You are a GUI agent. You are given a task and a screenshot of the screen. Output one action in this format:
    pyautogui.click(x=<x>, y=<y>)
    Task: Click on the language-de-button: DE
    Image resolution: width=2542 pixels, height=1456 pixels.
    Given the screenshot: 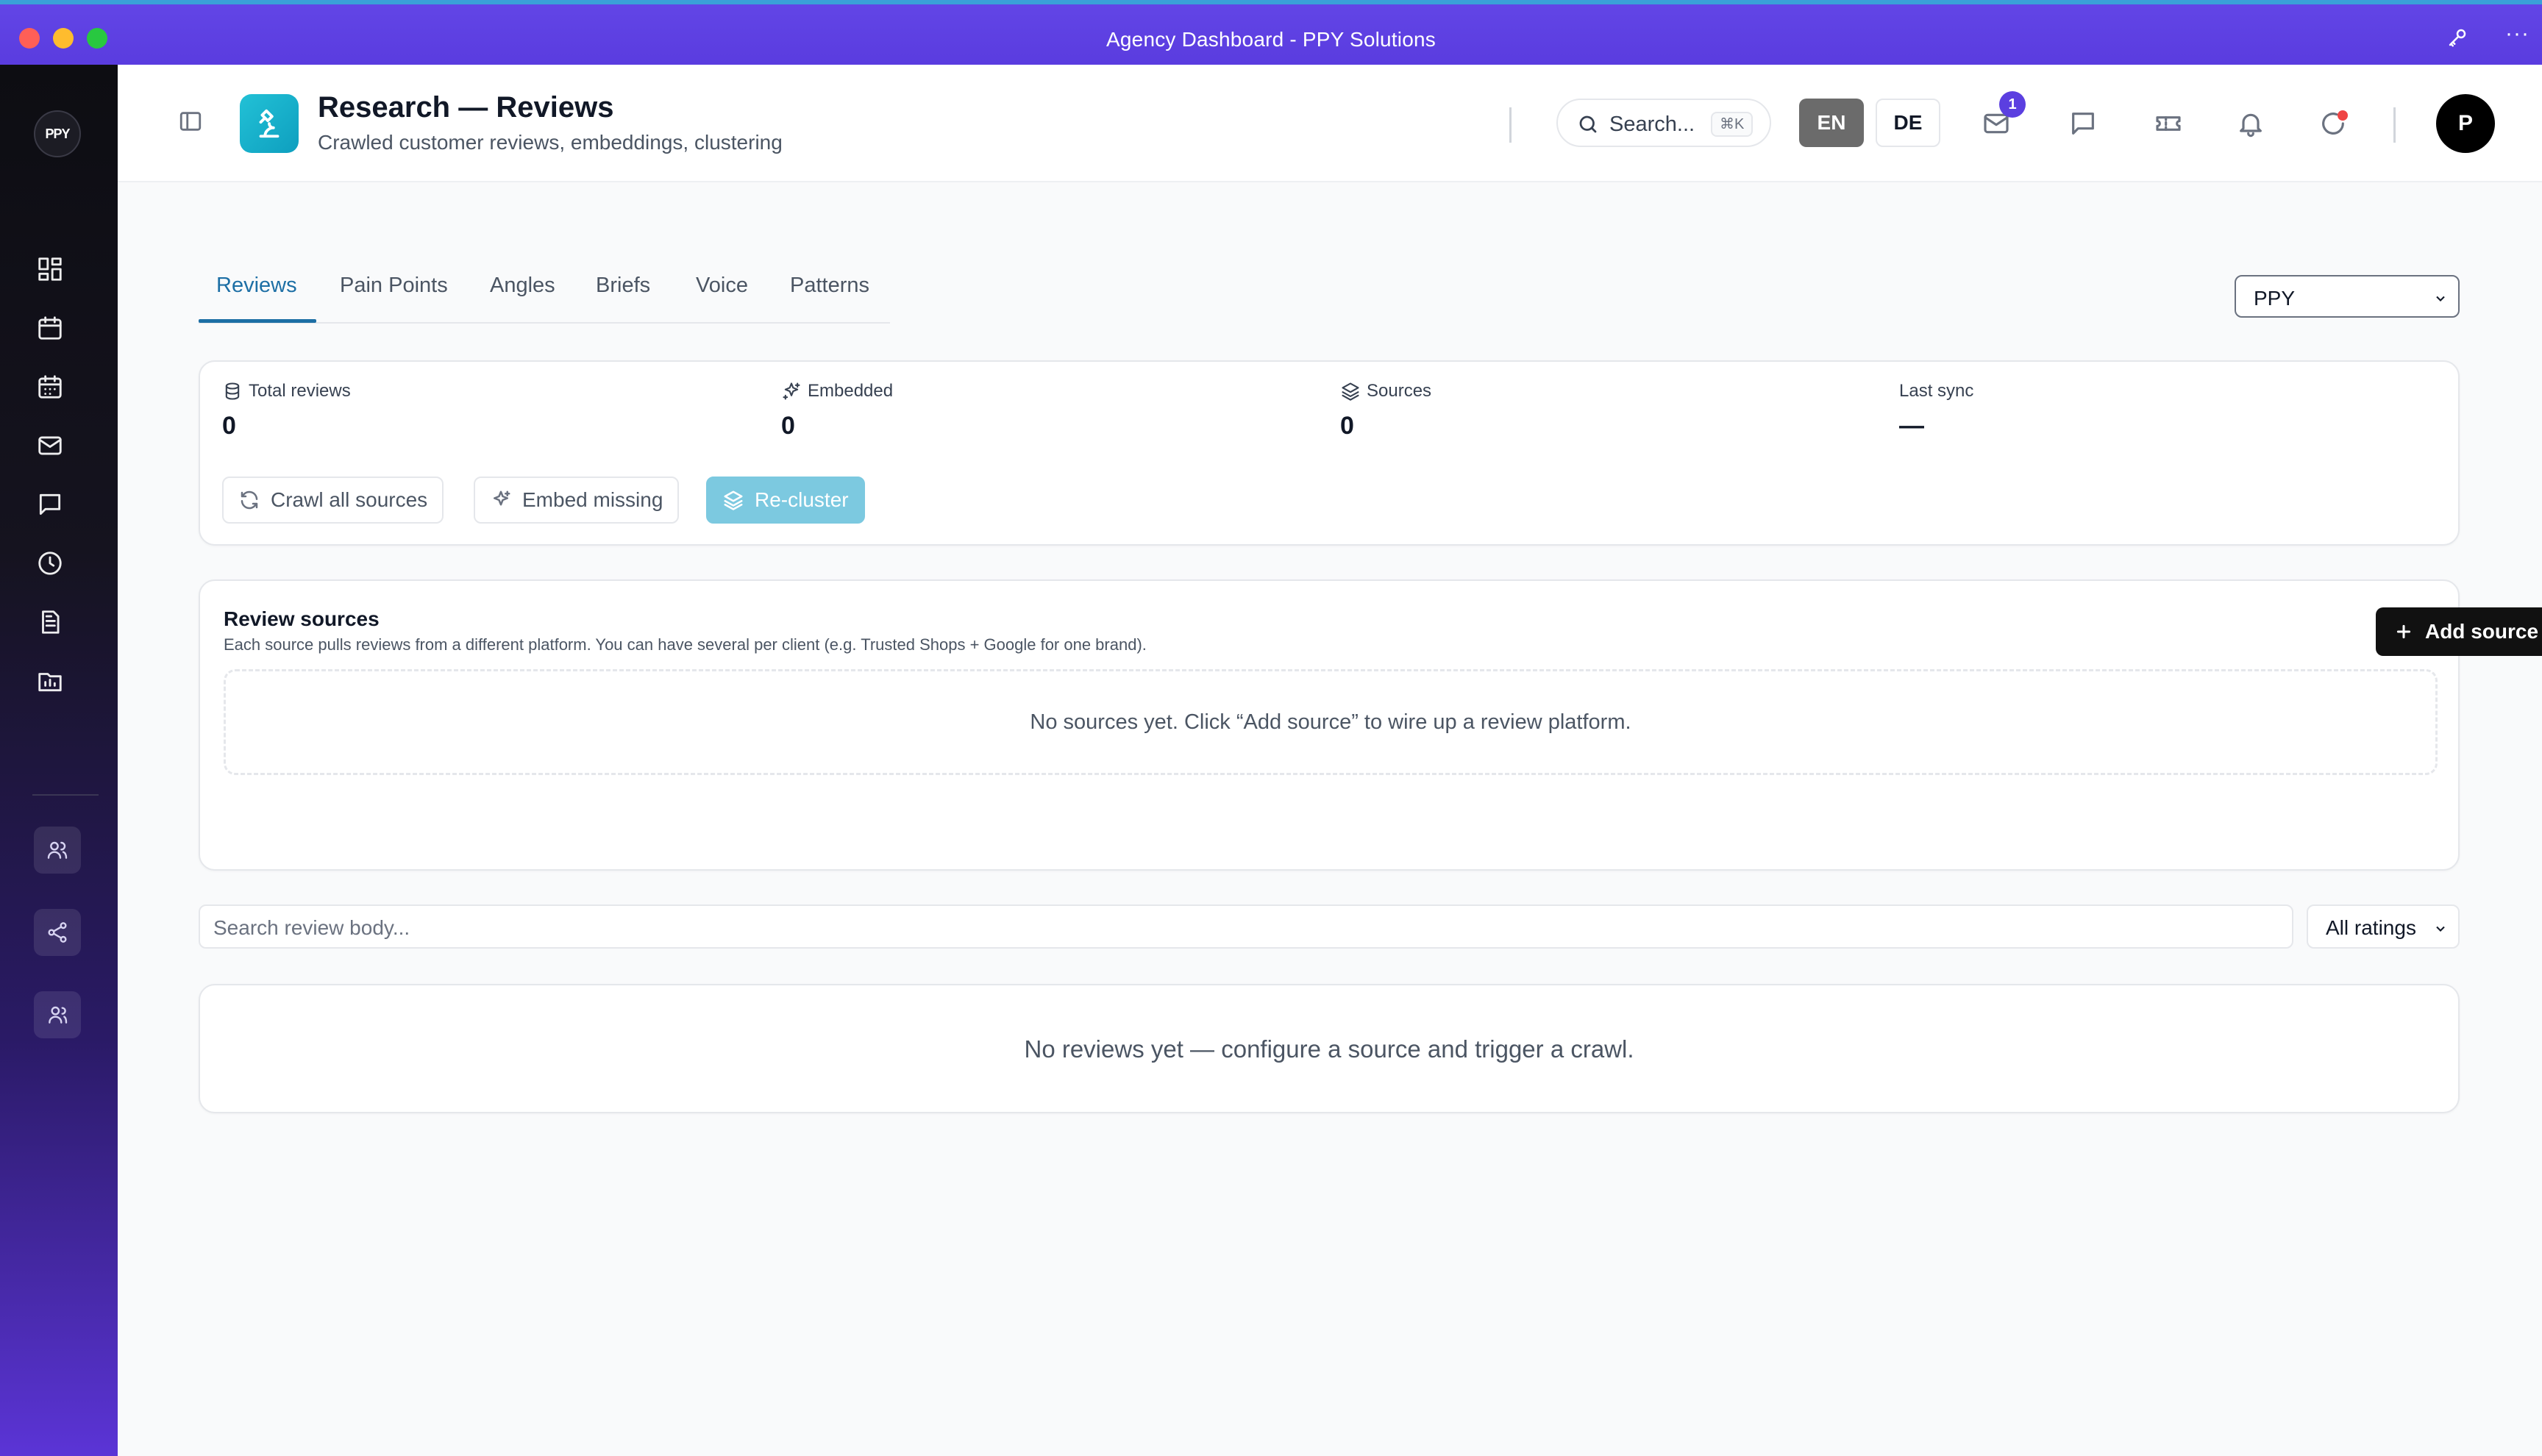 What is the action you would take?
    pyautogui.click(x=1908, y=123)
    